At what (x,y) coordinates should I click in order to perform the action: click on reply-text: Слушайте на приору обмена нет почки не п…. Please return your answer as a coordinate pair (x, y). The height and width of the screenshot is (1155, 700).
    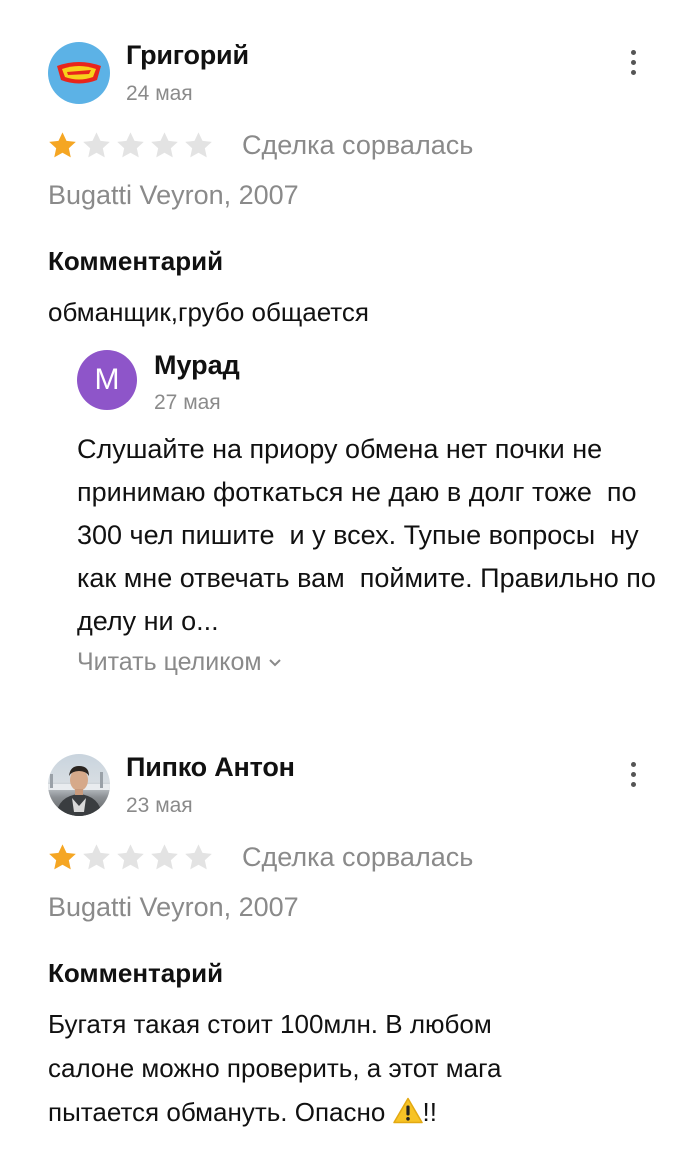
    Looking at the image, I should click on (370, 535).